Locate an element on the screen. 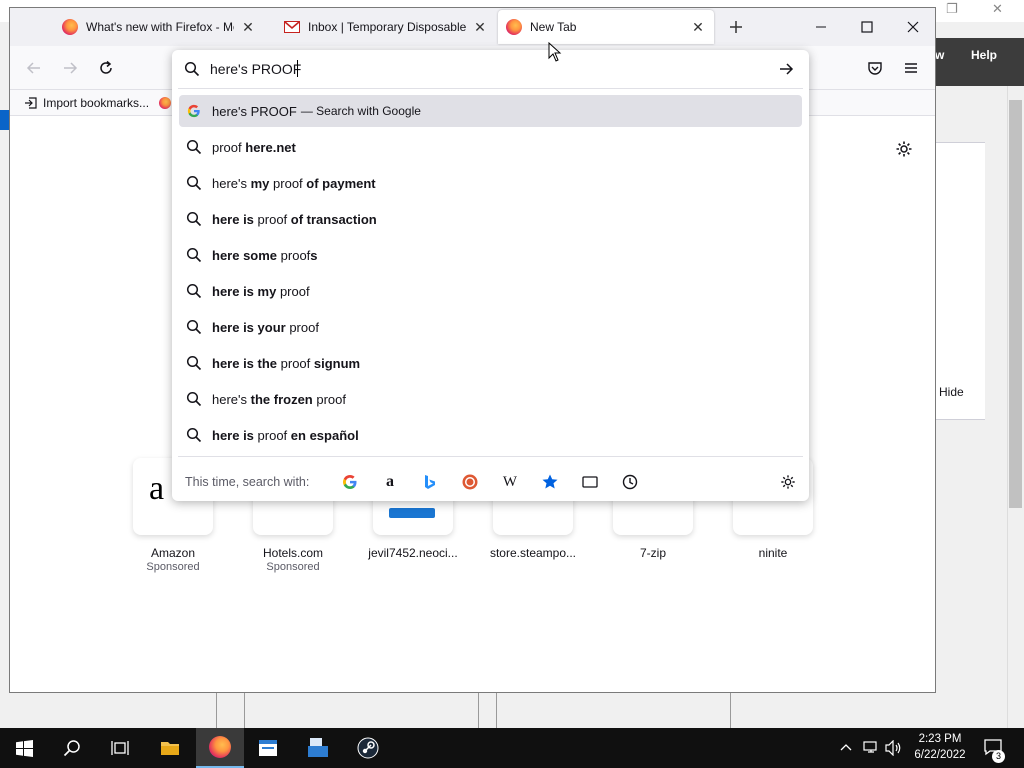  maximize-button is located at coordinates (867, 27).